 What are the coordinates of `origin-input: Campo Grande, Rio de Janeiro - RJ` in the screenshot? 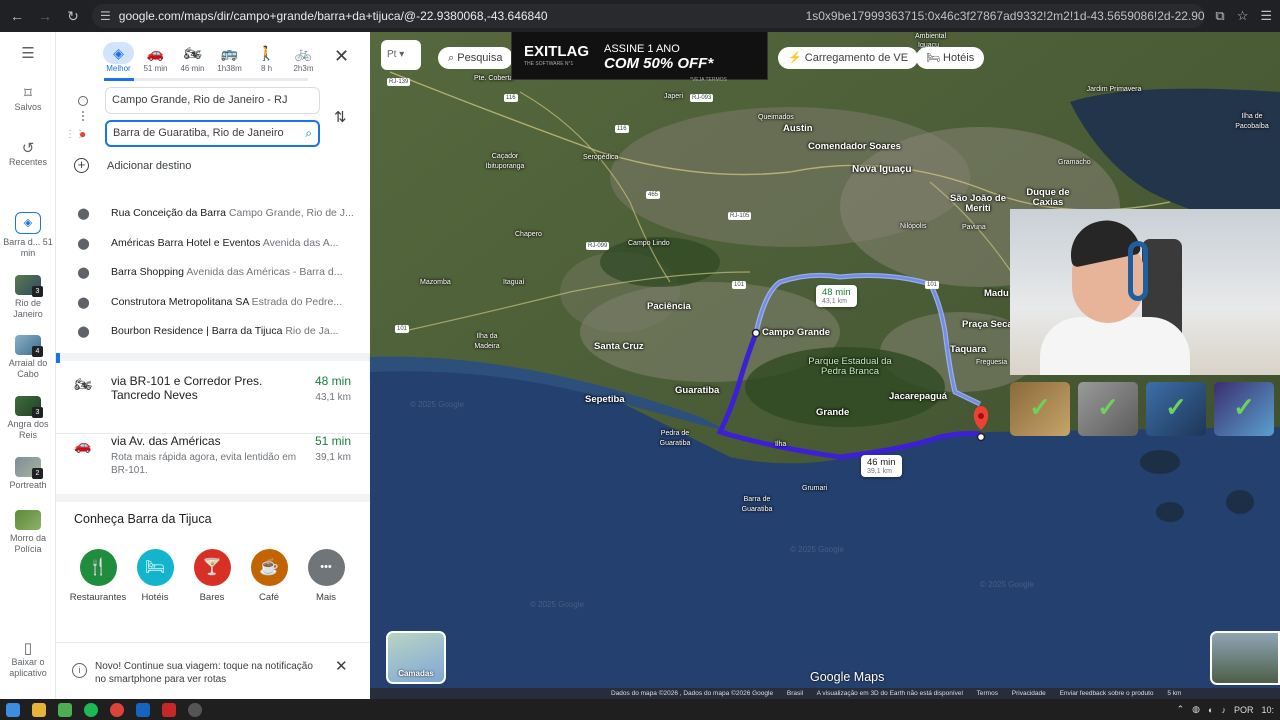 It's located at (212, 100).